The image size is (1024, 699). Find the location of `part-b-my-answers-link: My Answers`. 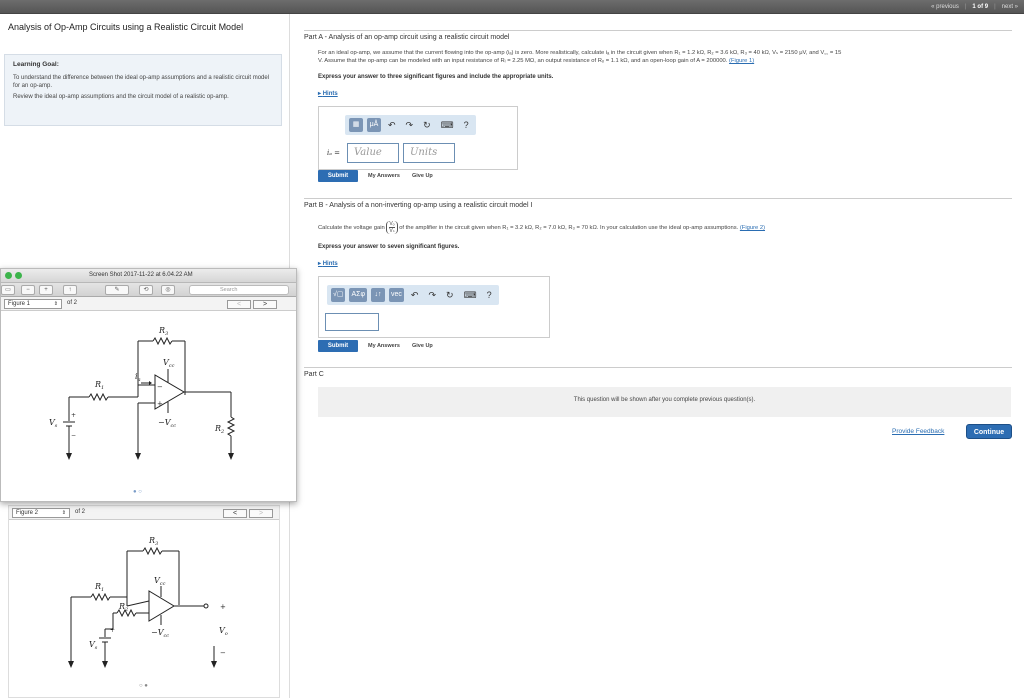

part-b-my-answers-link: My Answers is located at coordinates (384, 346).